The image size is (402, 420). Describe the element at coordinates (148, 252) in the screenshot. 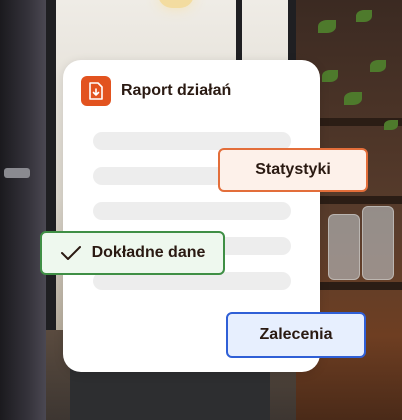

I see `accurate-data-label: Dokładne dane` at that location.